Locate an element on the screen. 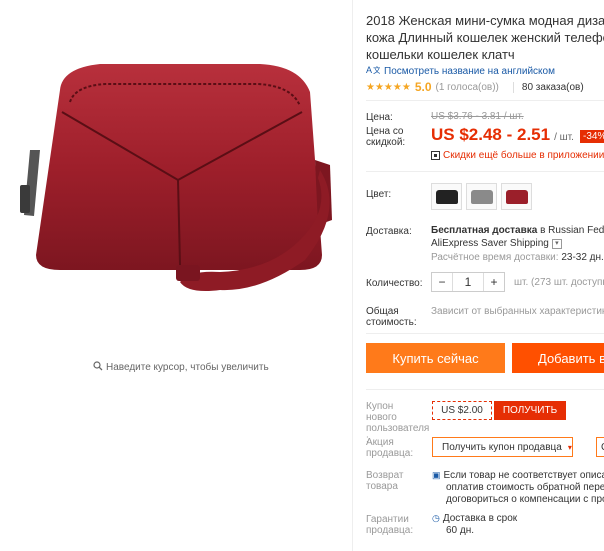  rating-votes: (1 голоса(ов)) is located at coordinates (467, 87).